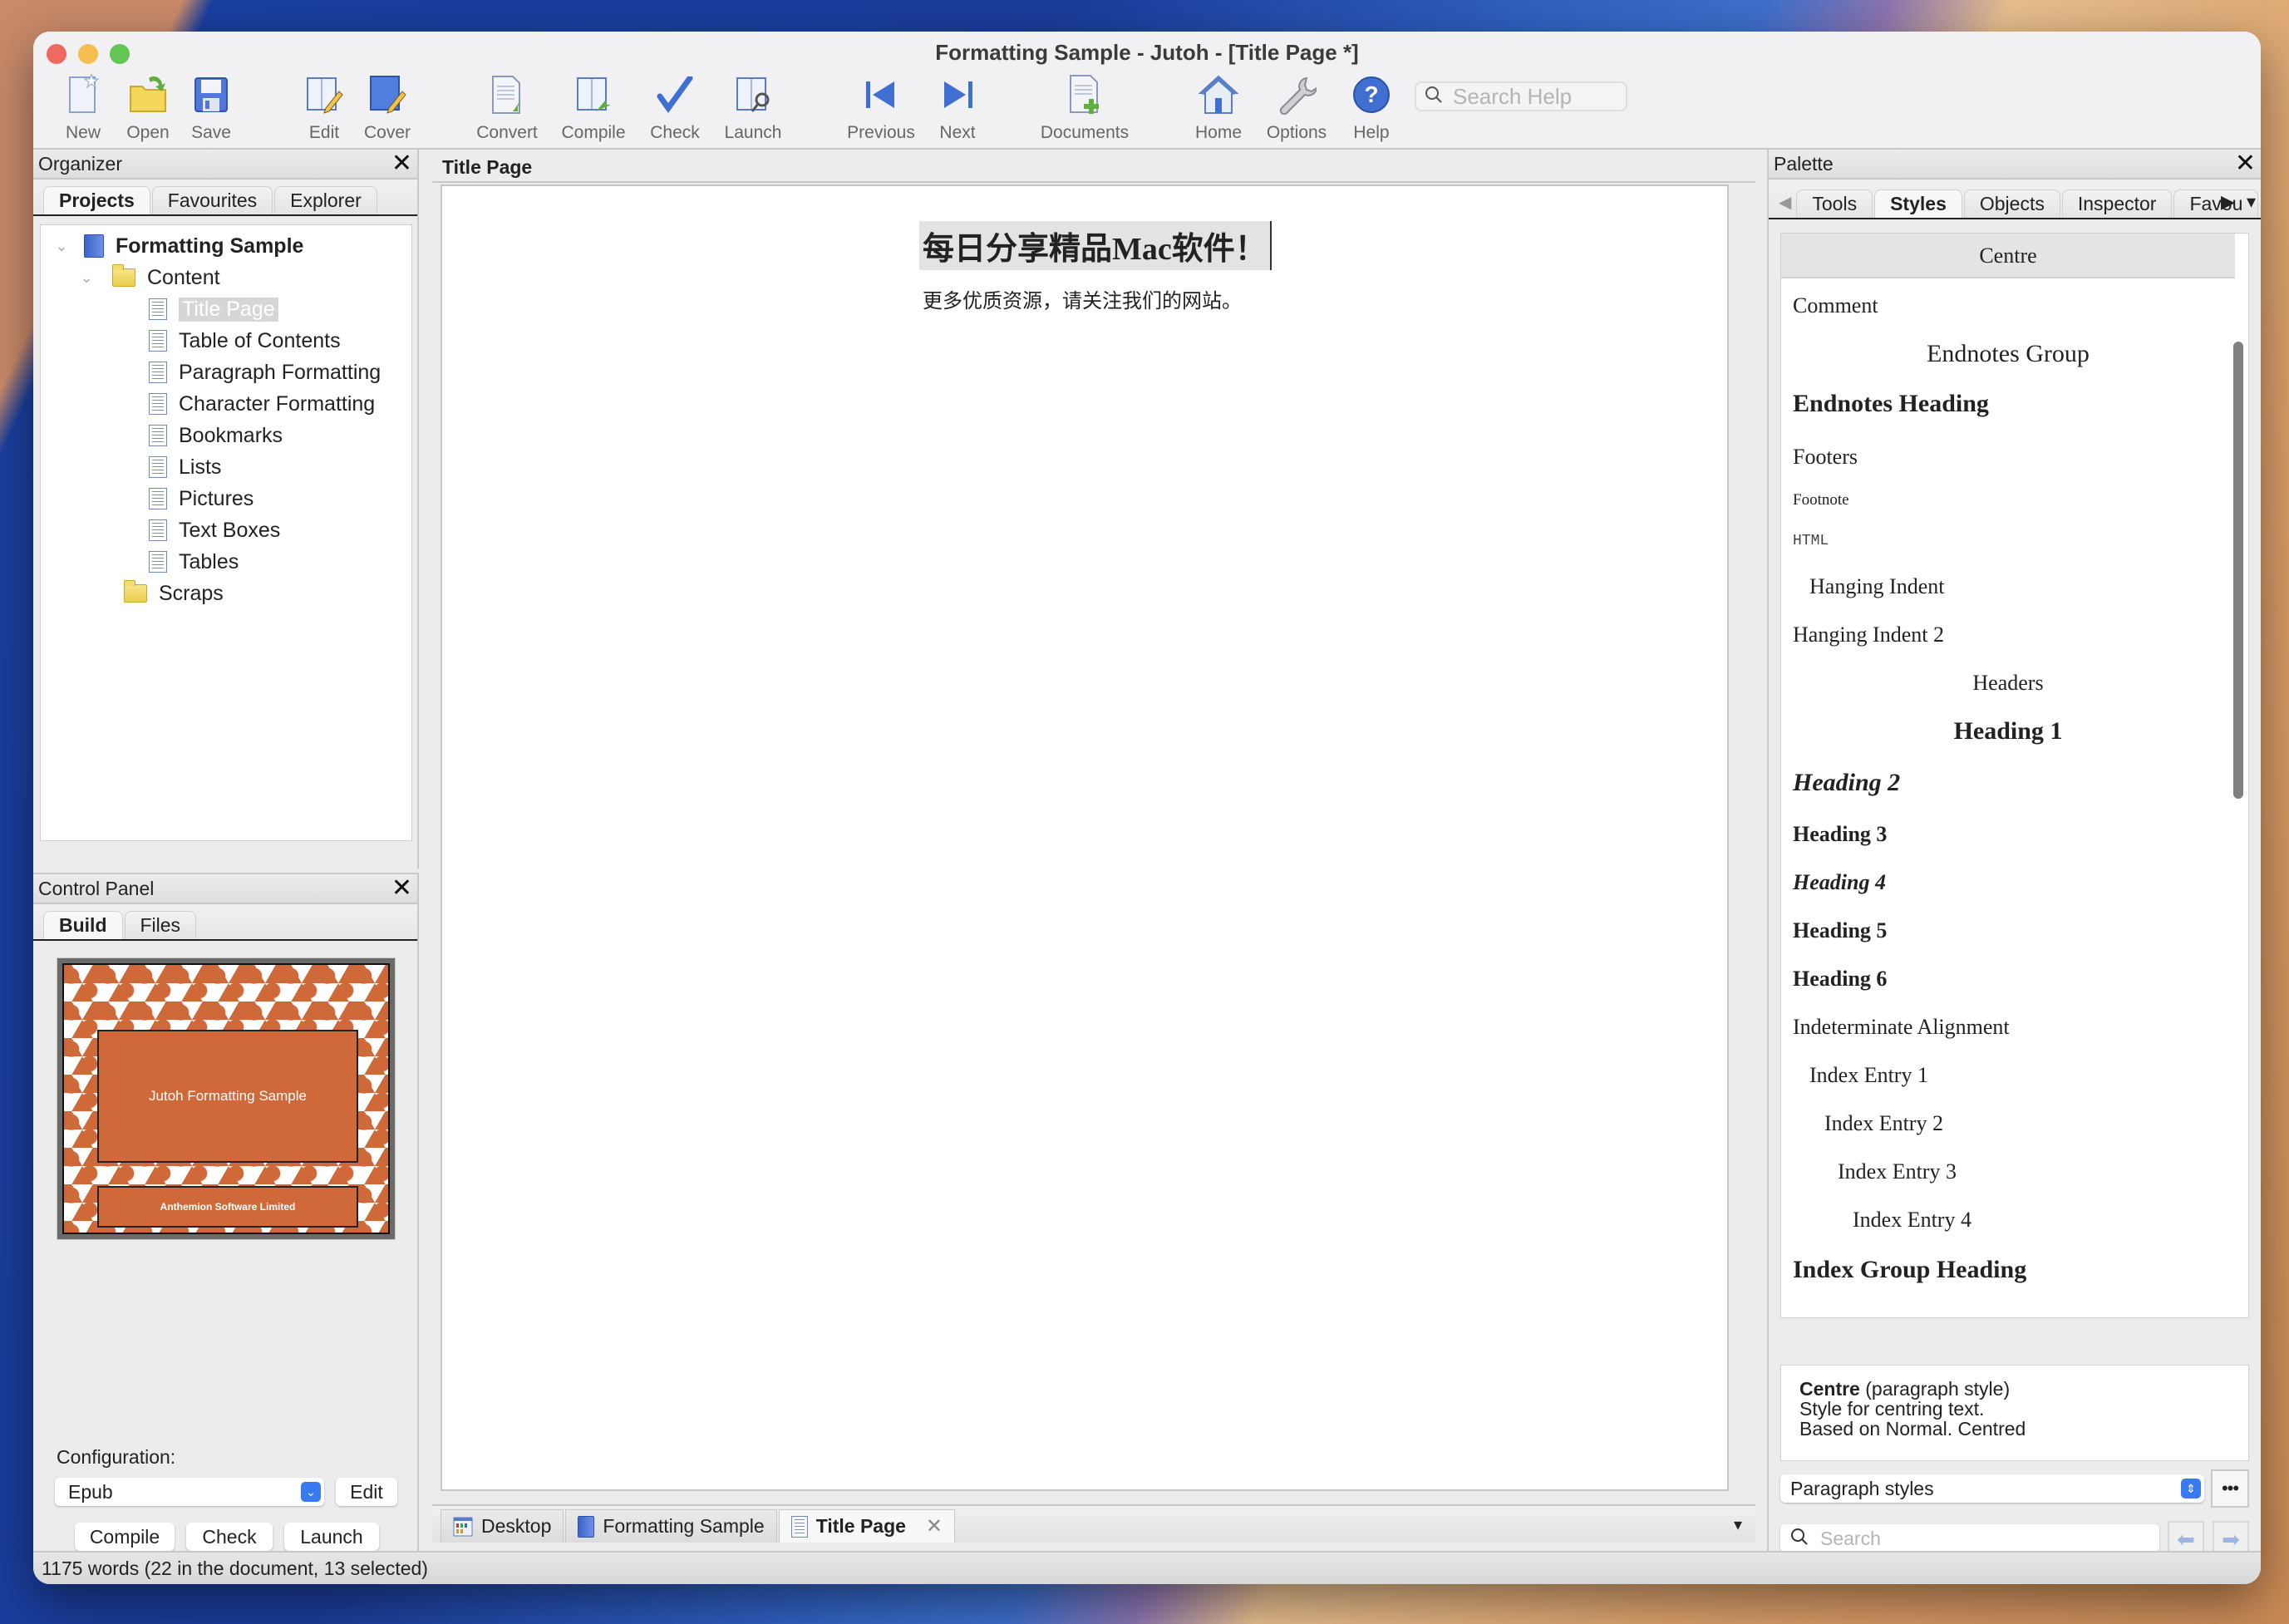  Describe the element at coordinates (2008, 1075) in the screenshot. I see `style-item: Index Entry 1` at that location.